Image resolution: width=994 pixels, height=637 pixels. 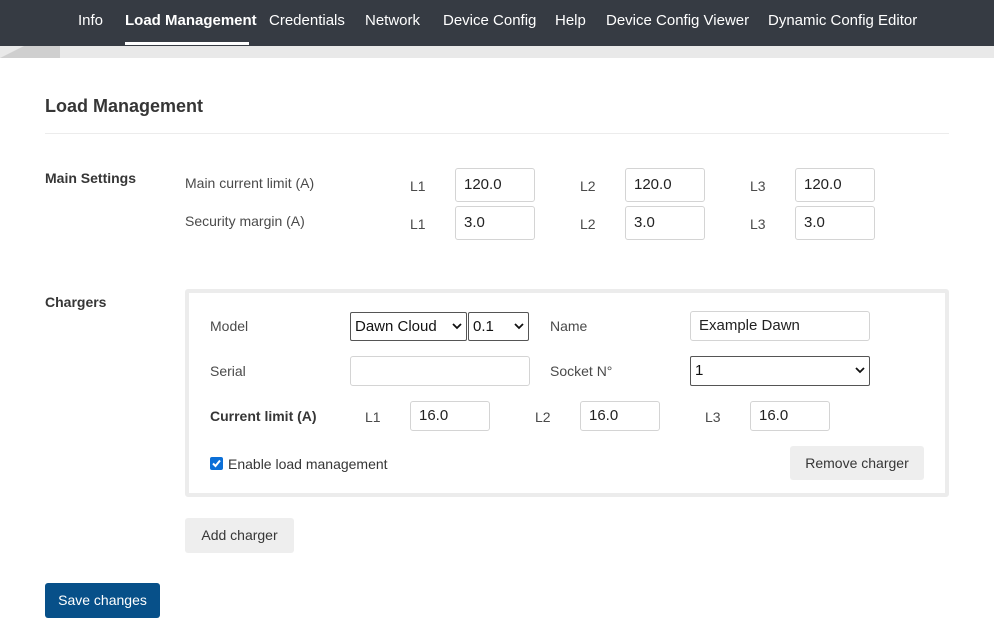 What do you see at coordinates (543, 417) in the screenshot?
I see `charger-l2-label: L2` at bounding box center [543, 417].